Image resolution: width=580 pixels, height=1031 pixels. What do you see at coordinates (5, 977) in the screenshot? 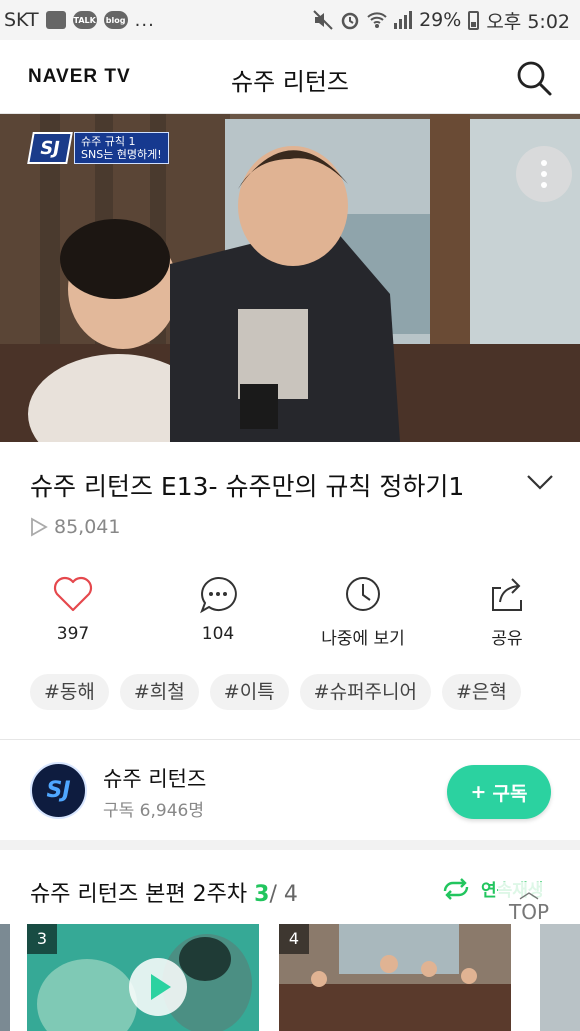
I see `playlist-thumbnail-prev` at bounding box center [5, 977].